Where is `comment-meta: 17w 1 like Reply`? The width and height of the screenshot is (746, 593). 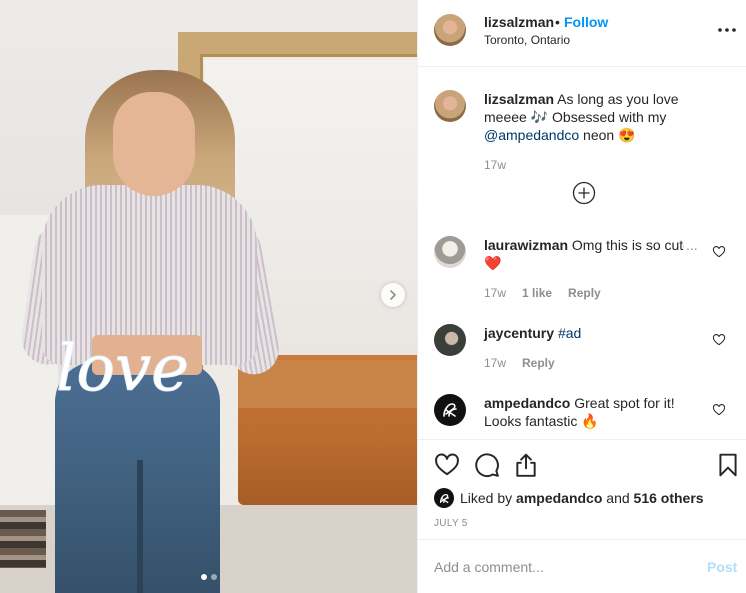 comment-meta: 17w 1 like Reply is located at coordinates (542, 293).